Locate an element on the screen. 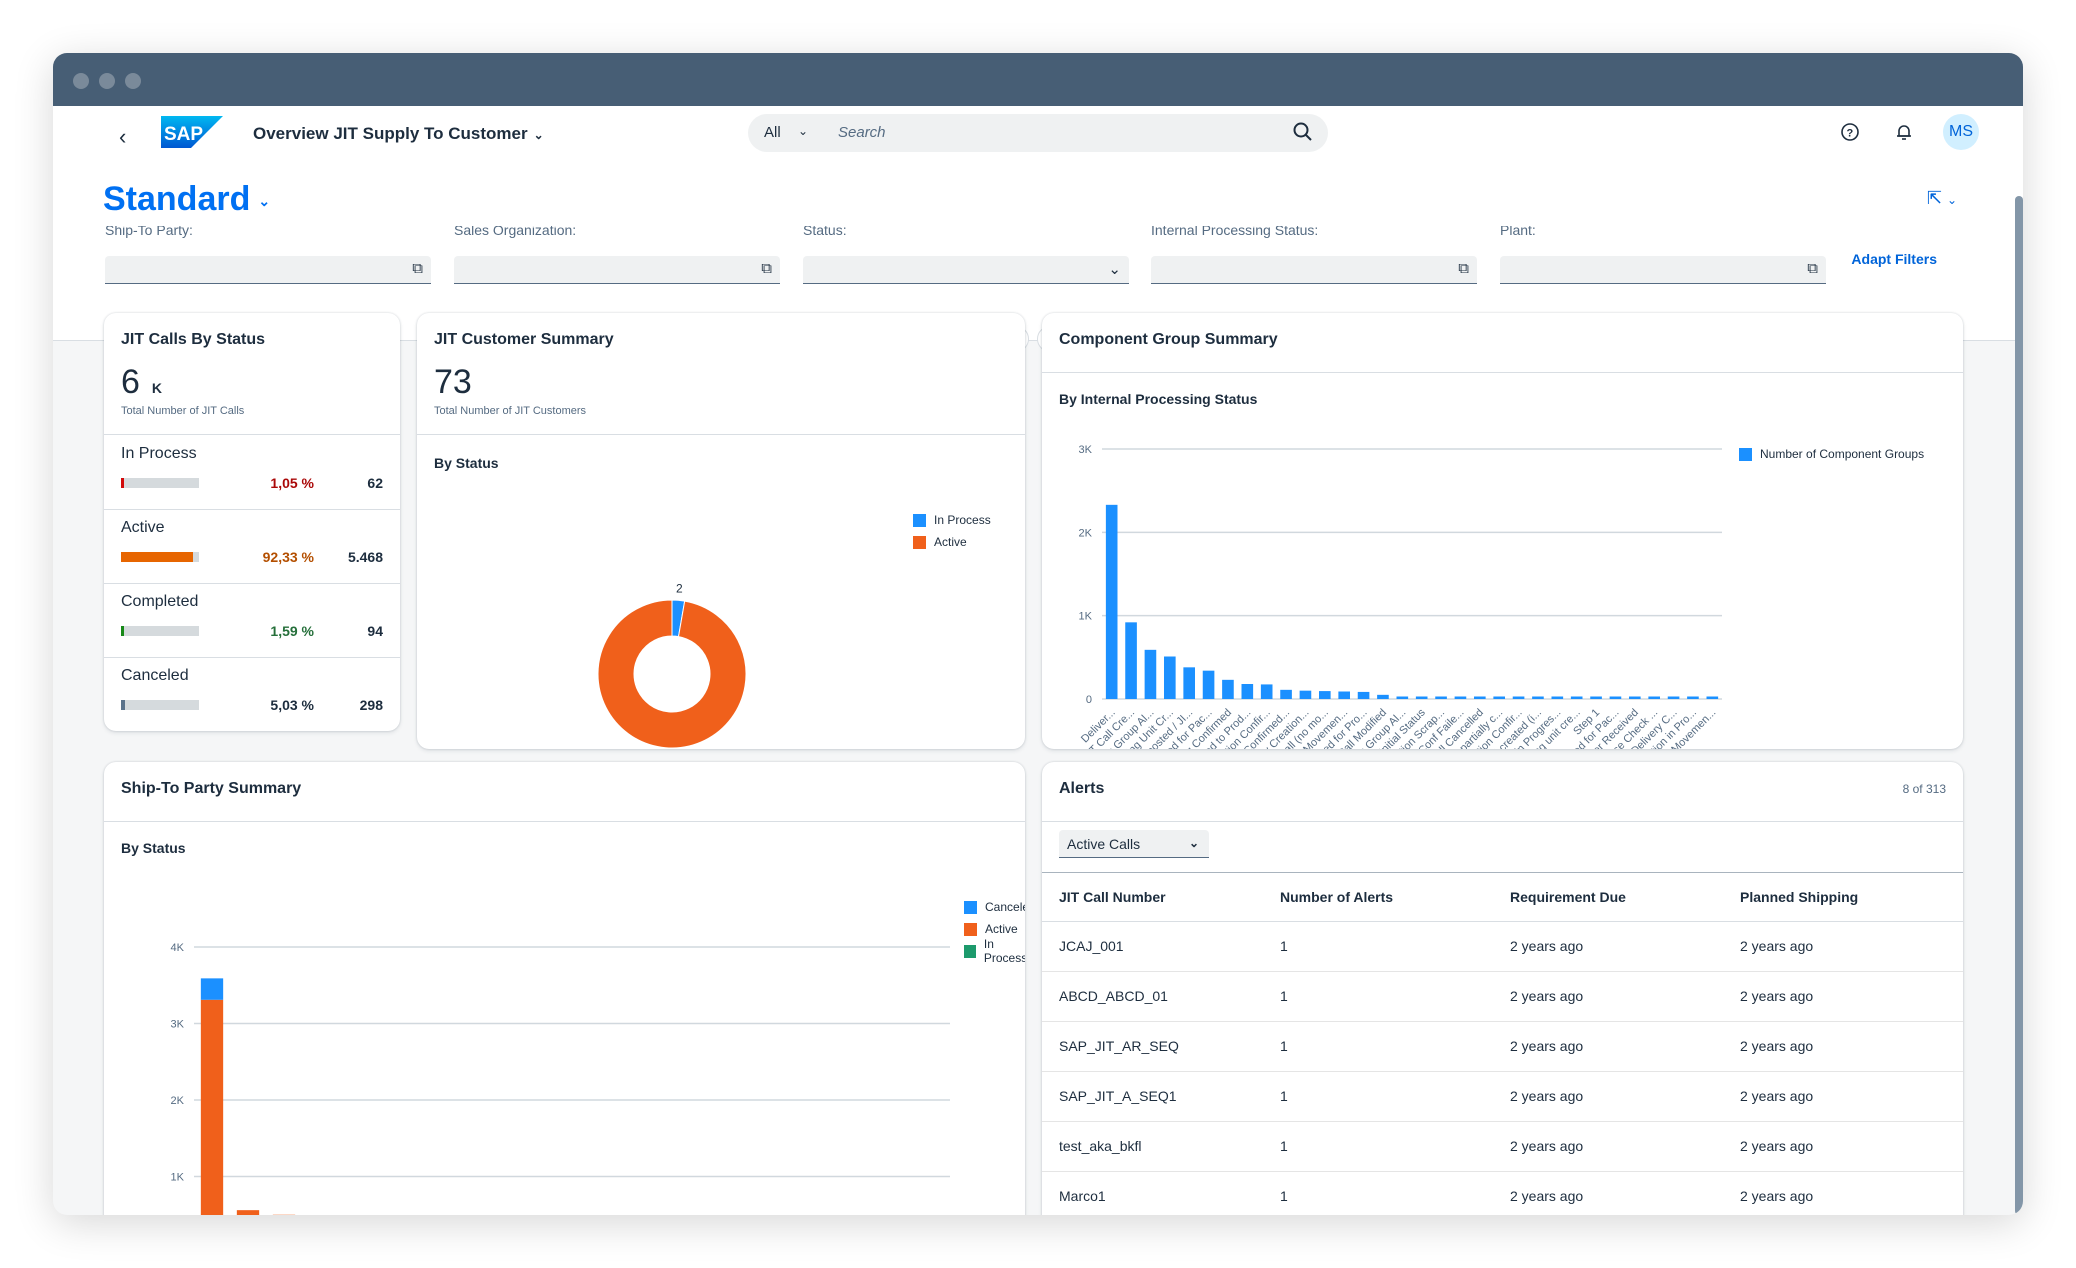  donut-slice-active is located at coordinates (672, 674).